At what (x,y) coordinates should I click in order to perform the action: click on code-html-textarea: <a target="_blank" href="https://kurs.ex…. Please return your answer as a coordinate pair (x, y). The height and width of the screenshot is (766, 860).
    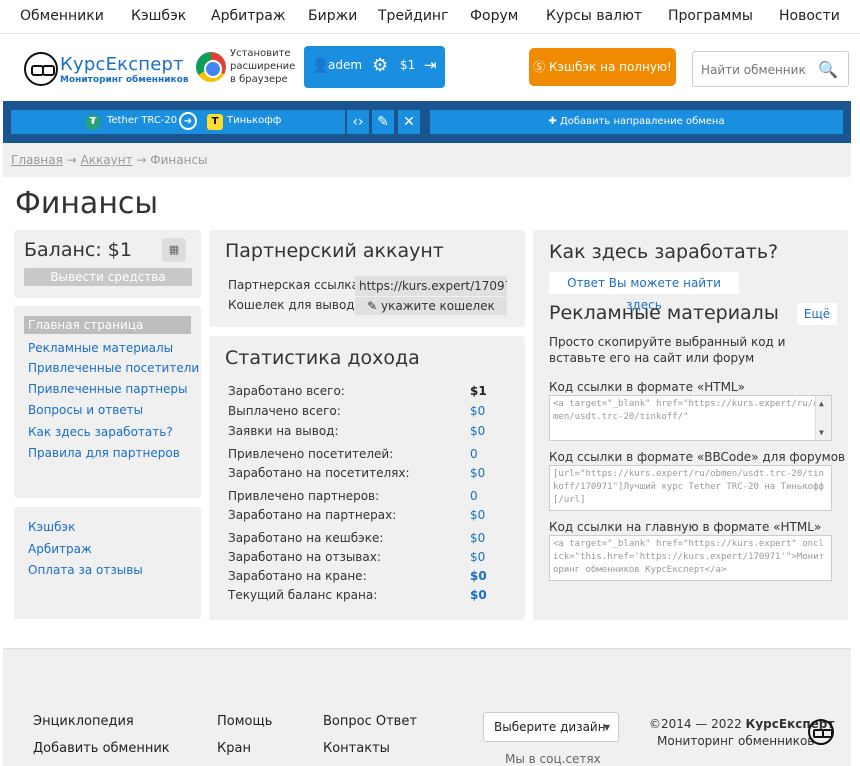
    Looking at the image, I should click on (690, 418).